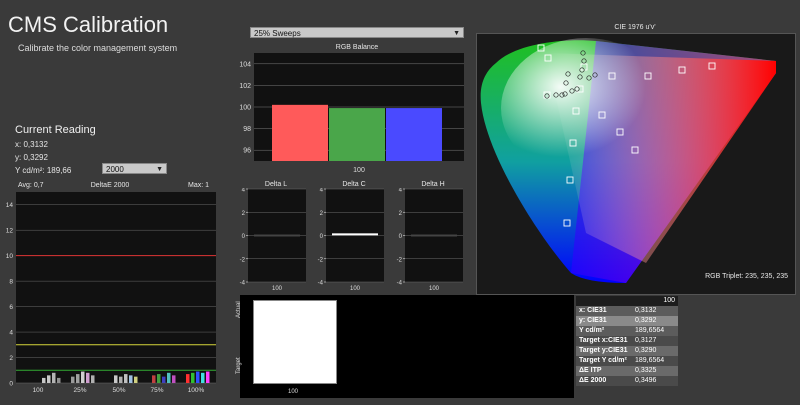  Describe the element at coordinates (646, 380) in the screenshot. I see `info-row-value: 0,3496` at that location.